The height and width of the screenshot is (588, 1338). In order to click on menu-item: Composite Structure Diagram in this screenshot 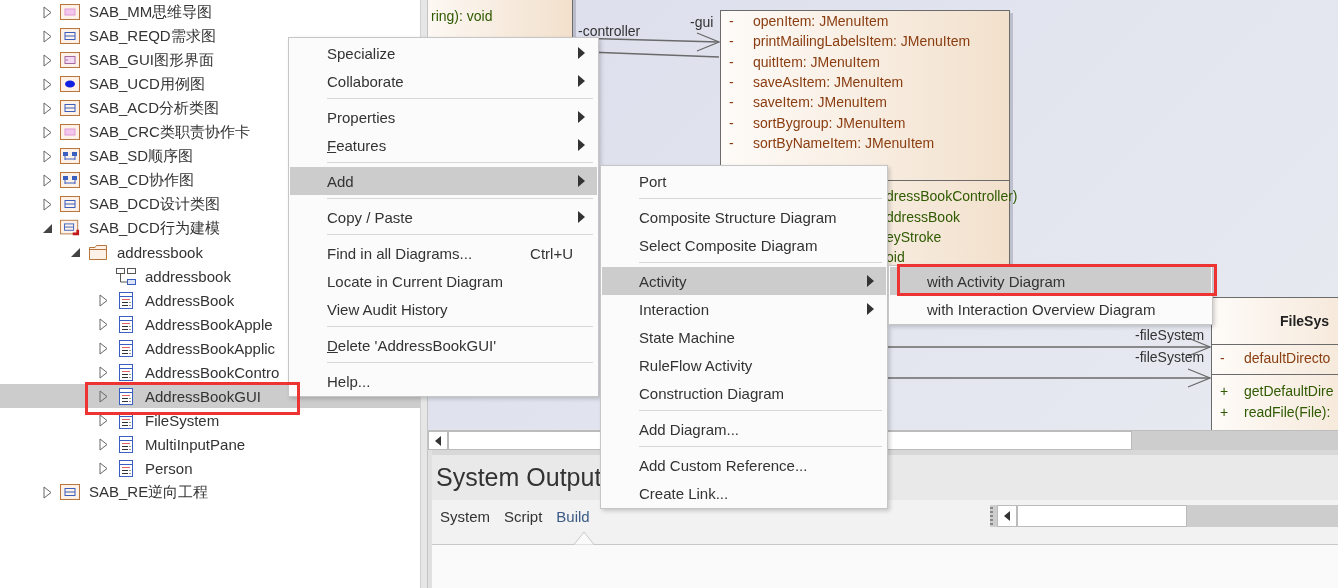, I will do `click(744, 217)`.